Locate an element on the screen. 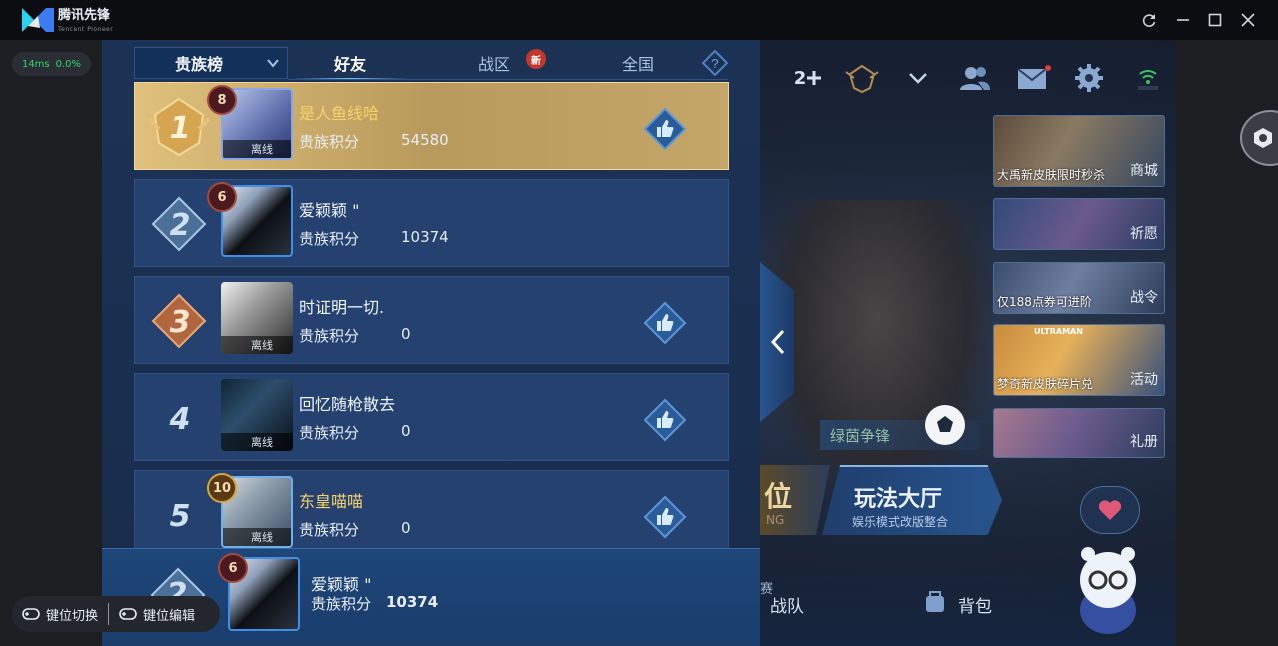  battle-pass-caption: 仅188点券可进阶 is located at coordinates (1044, 302).